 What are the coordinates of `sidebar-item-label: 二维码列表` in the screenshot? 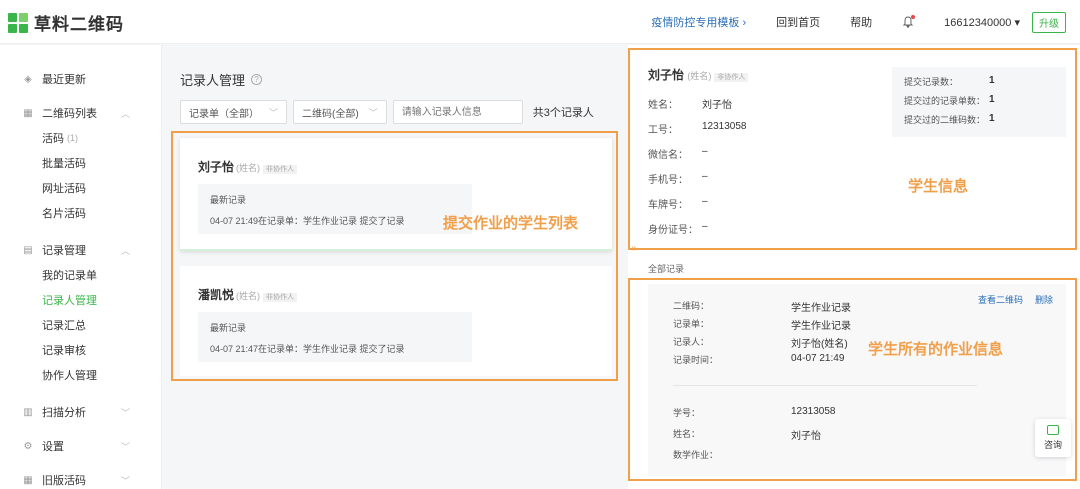 It's located at (69, 114).